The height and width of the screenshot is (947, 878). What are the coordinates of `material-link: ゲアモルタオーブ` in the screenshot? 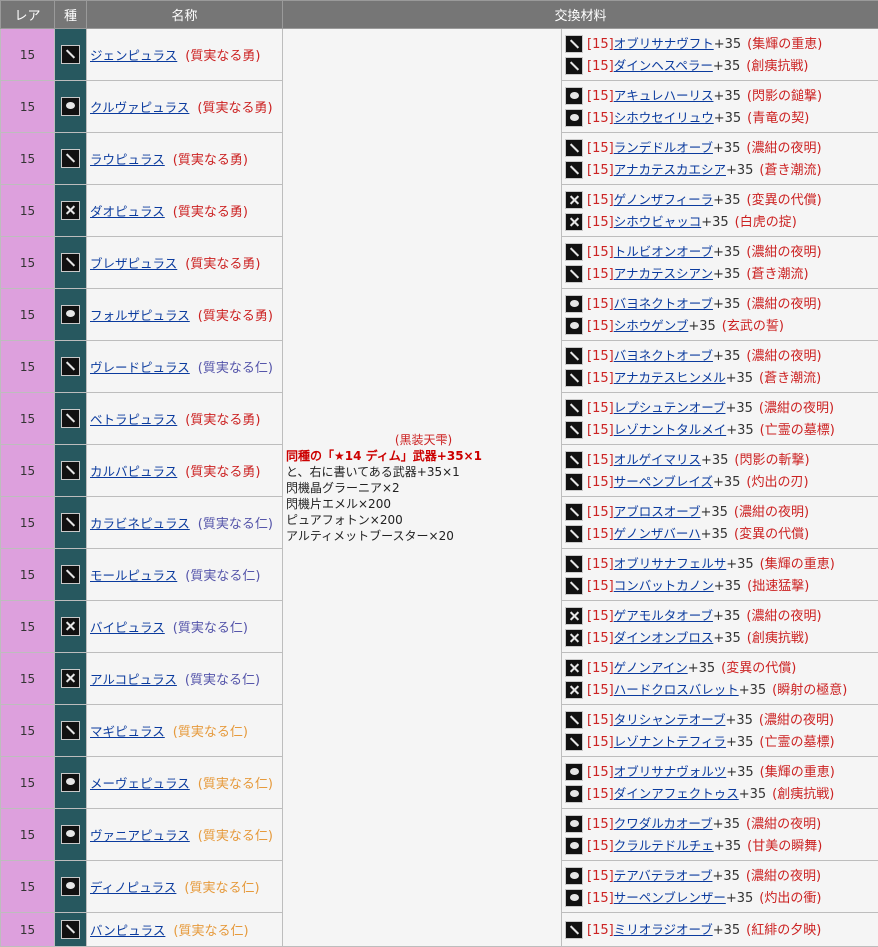 It's located at (663, 615).